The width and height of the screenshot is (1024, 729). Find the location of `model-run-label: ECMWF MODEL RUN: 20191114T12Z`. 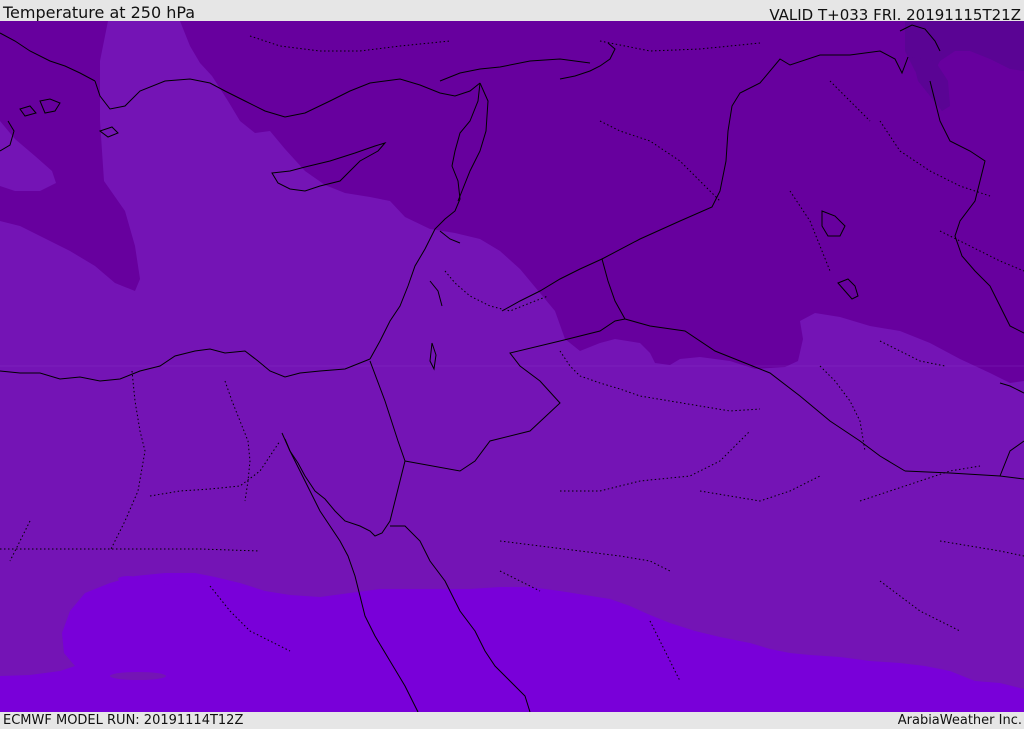

model-run-label: ECMWF MODEL RUN: 20191114T12Z is located at coordinates (123, 720).